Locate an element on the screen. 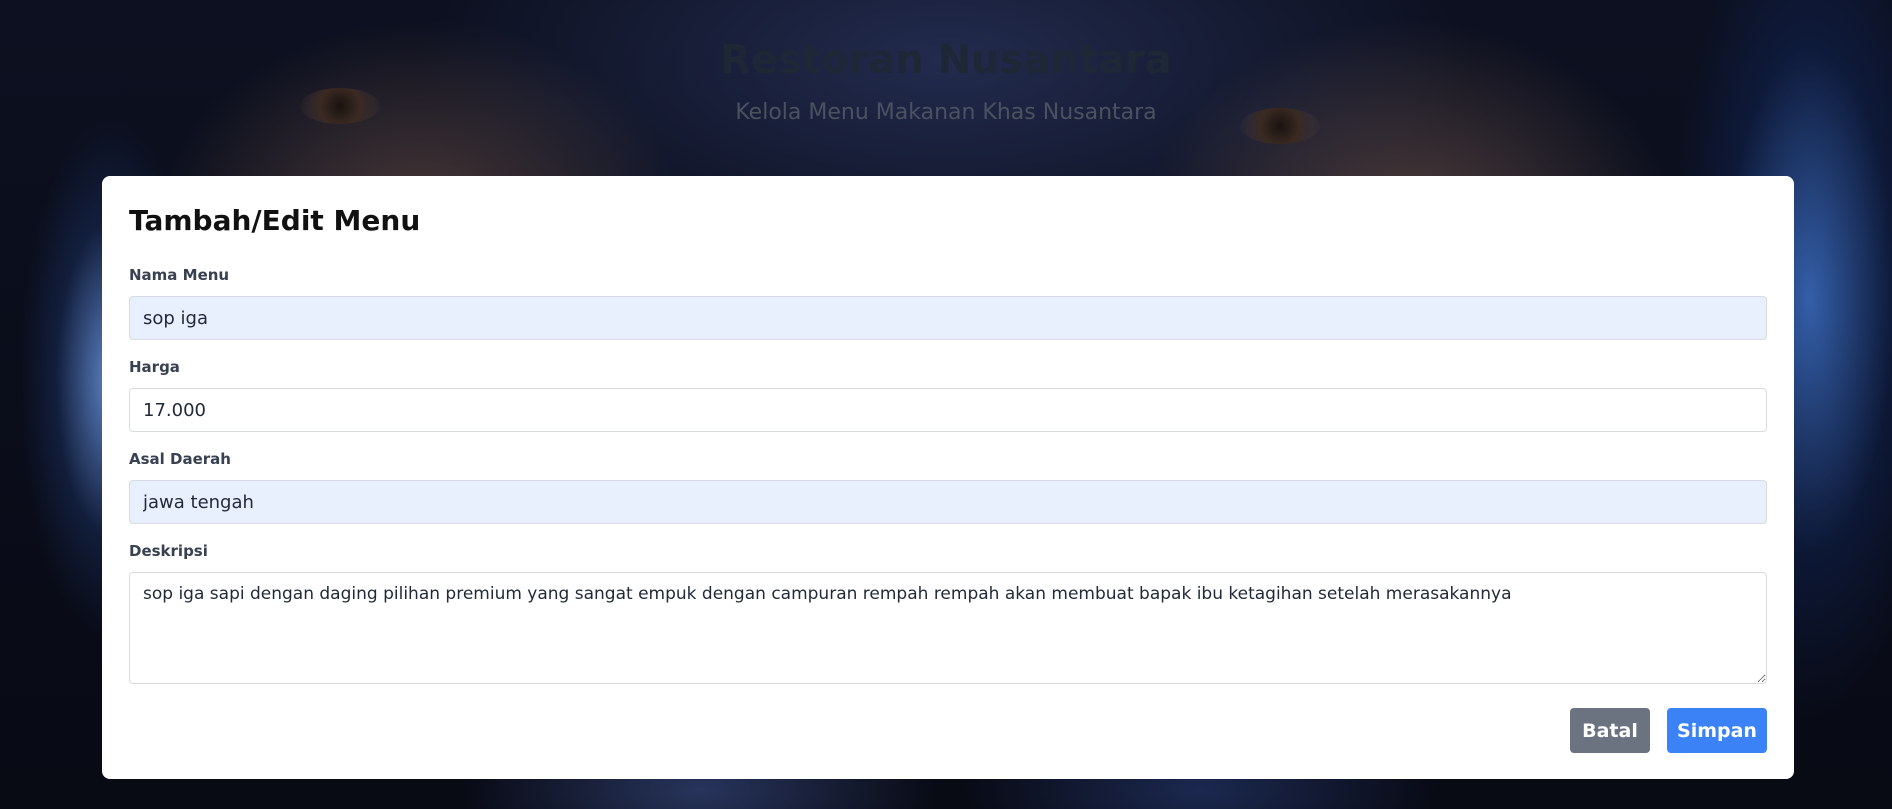 The image size is (1892, 809). save-button: Simpan is located at coordinates (1717, 730).